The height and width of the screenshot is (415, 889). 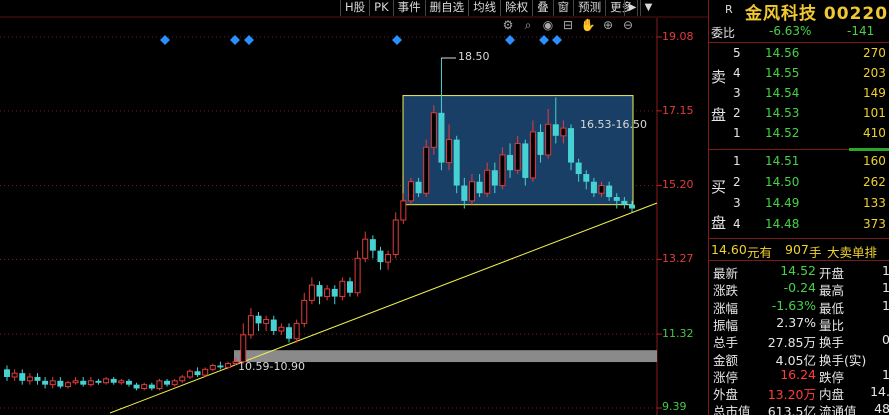 I want to click on big-order-vol: 907, so click(x=797, y=249).